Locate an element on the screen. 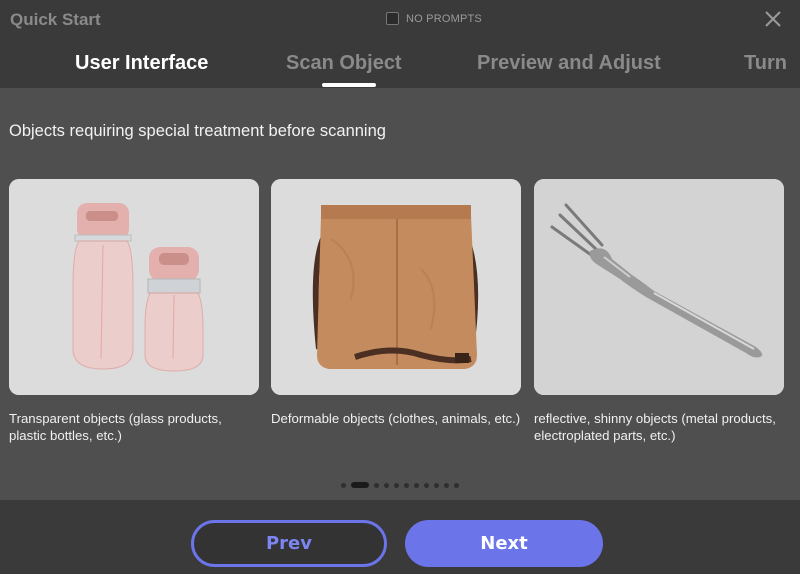  pagination-dots is located at coordinates (400, 485).